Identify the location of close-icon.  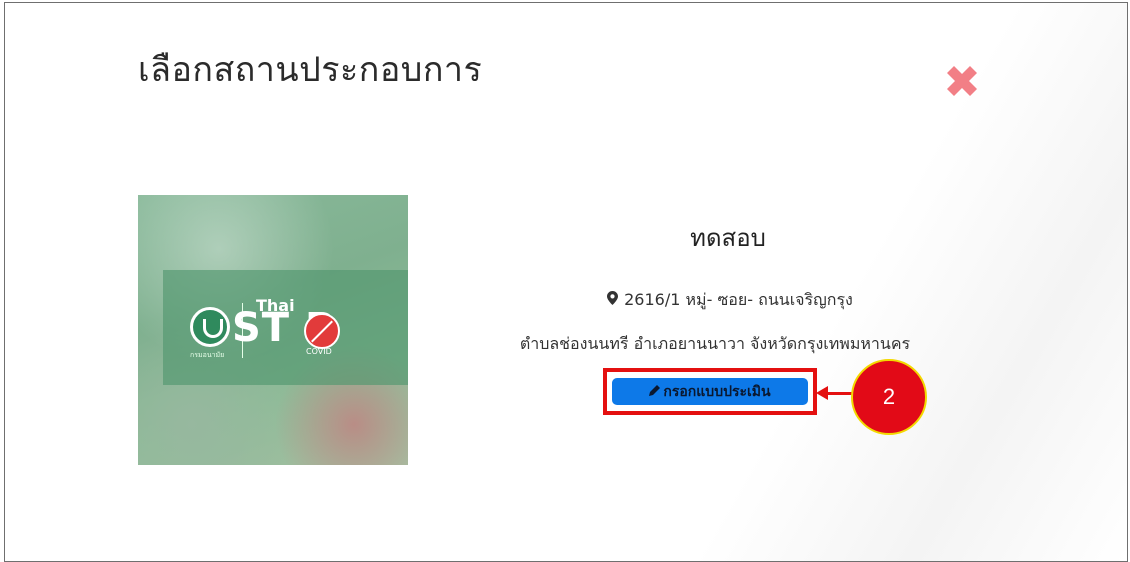
(962, 81).